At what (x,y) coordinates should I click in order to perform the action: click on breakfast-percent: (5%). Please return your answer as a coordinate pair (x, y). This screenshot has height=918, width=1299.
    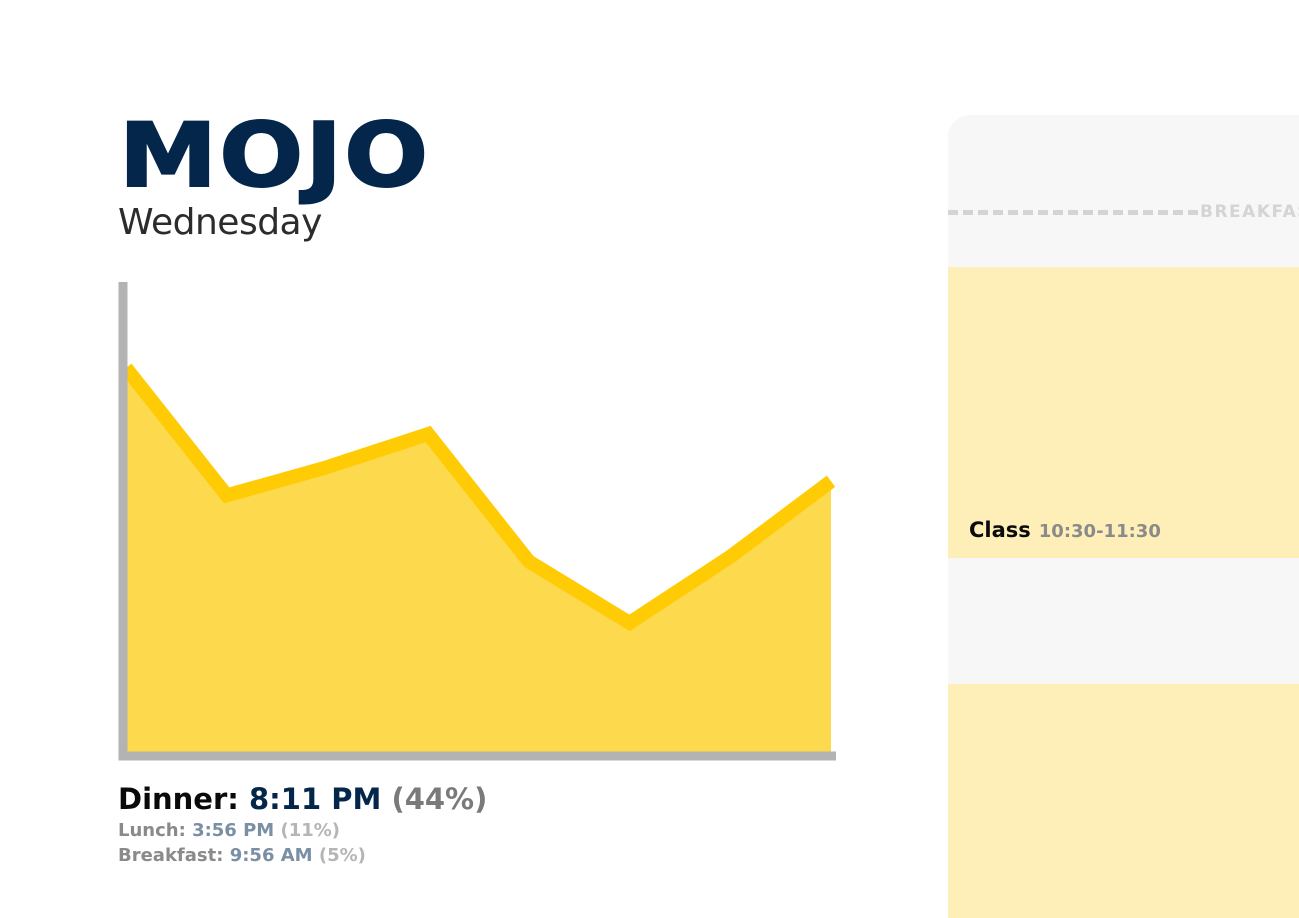
    Looking at the image, I should click on (342, 855).